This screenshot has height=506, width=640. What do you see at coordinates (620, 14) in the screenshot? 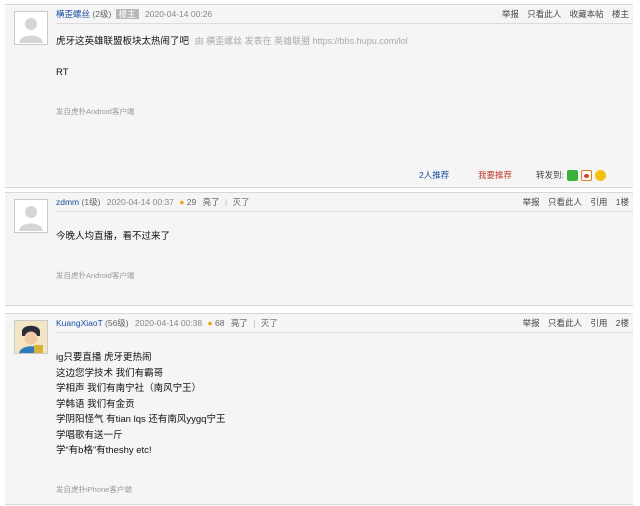
I see `floor-label: 楼主` at bounding box center [620, 14].